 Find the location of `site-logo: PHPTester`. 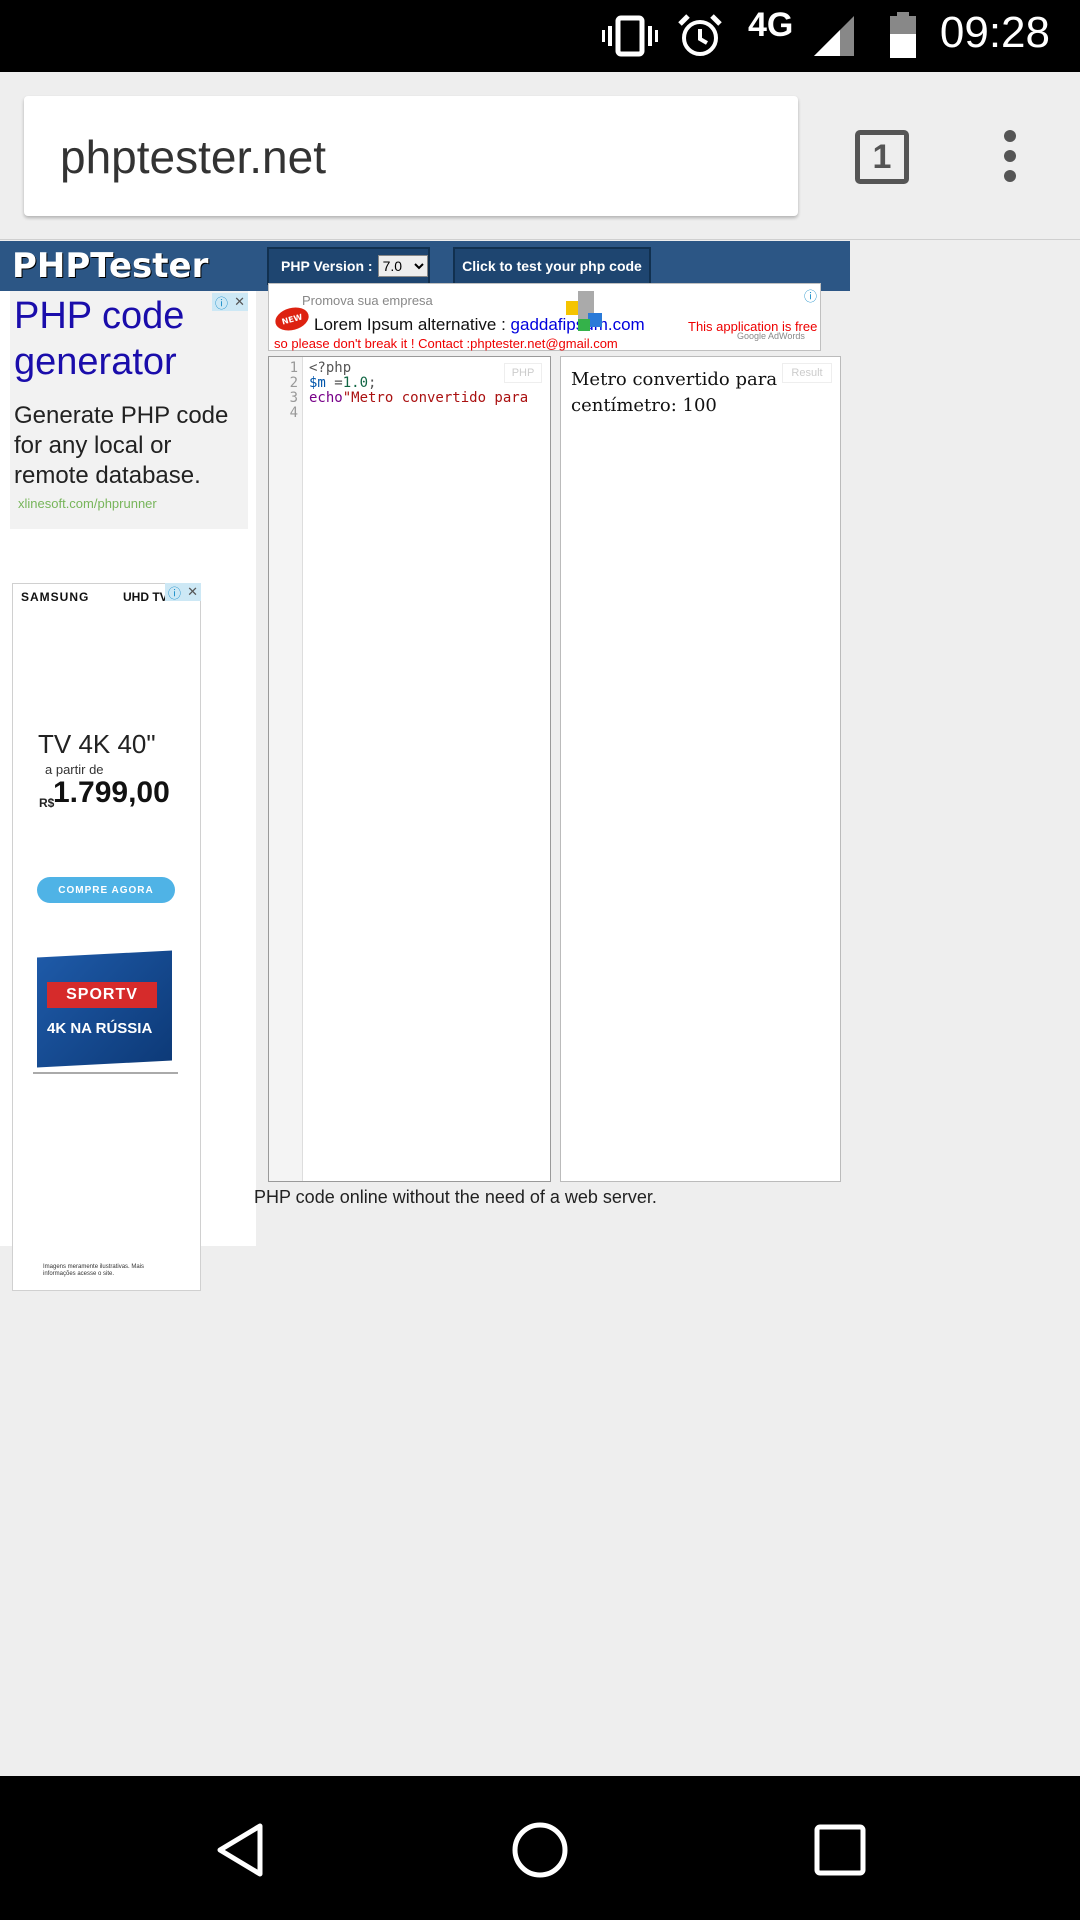

site-logo: PHPTester is located at coordinates (110, 266).